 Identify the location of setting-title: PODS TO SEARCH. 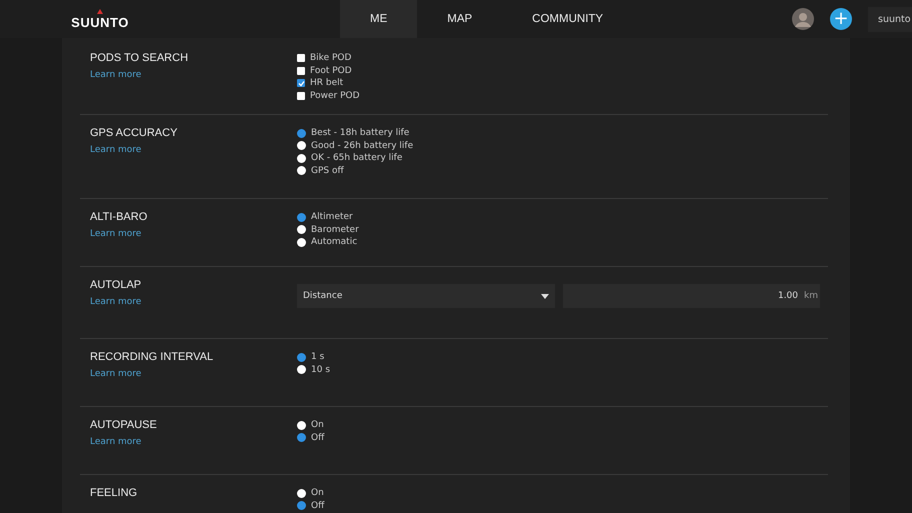
(140, 58).